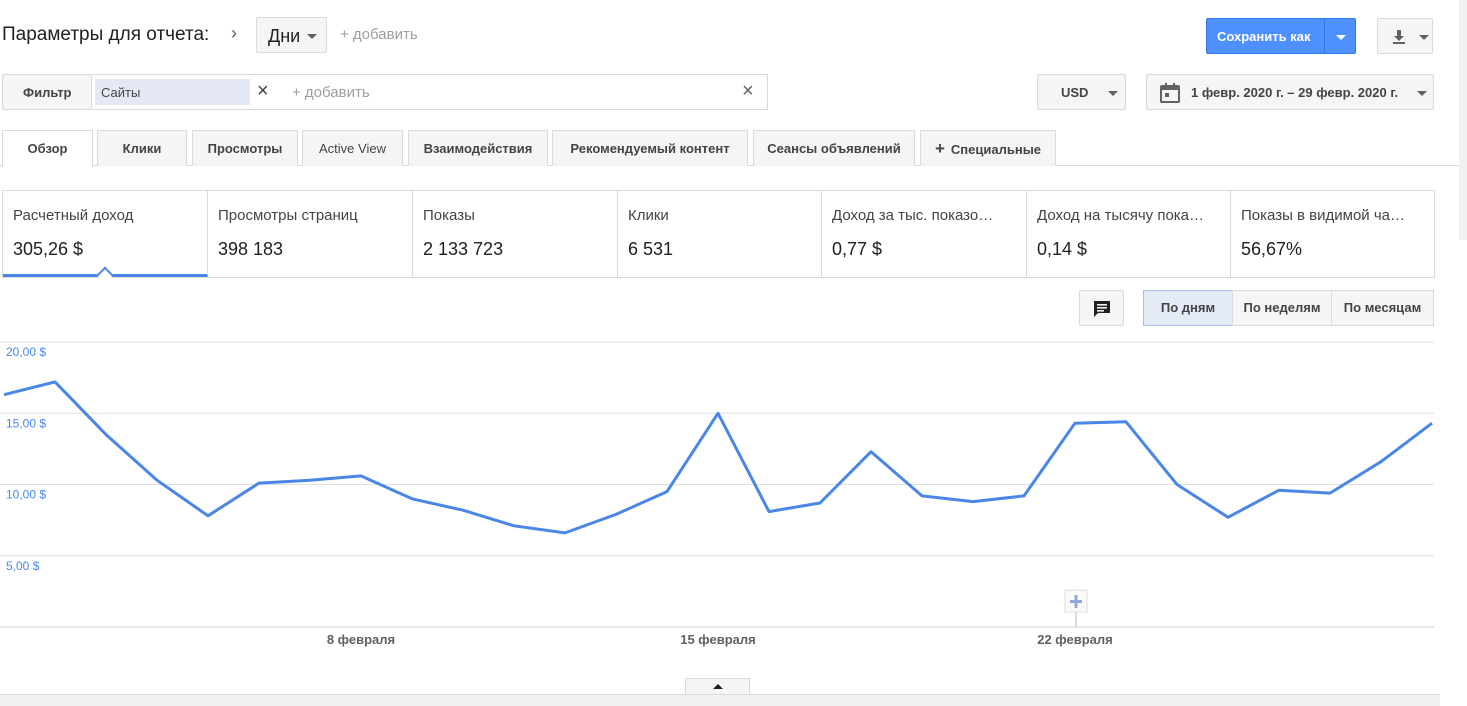 The height and width of the screenshot is (706, 1467). What do you see at coordinates (1272, 249) in the screenshot?
I see `metric-value: 56,67%` at bounding box center [1272, 249].